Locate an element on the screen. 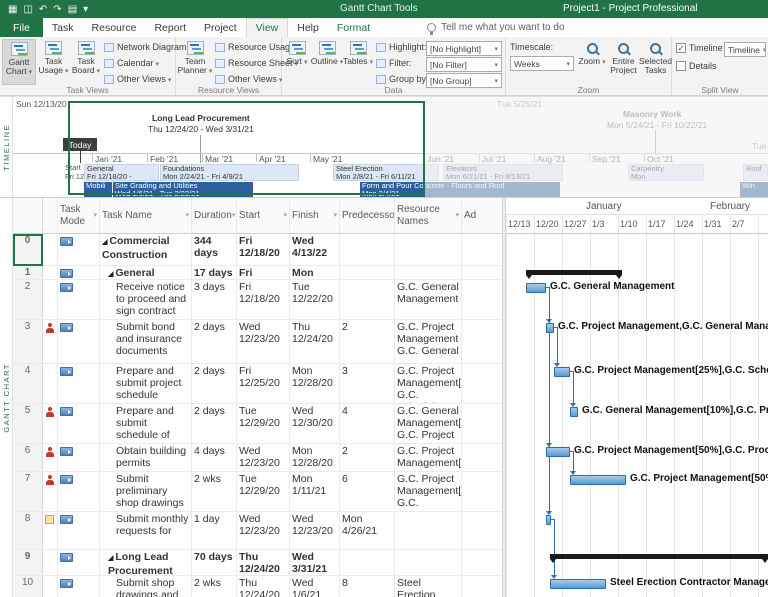  tab-view: View is located at coordinates (267, 27).